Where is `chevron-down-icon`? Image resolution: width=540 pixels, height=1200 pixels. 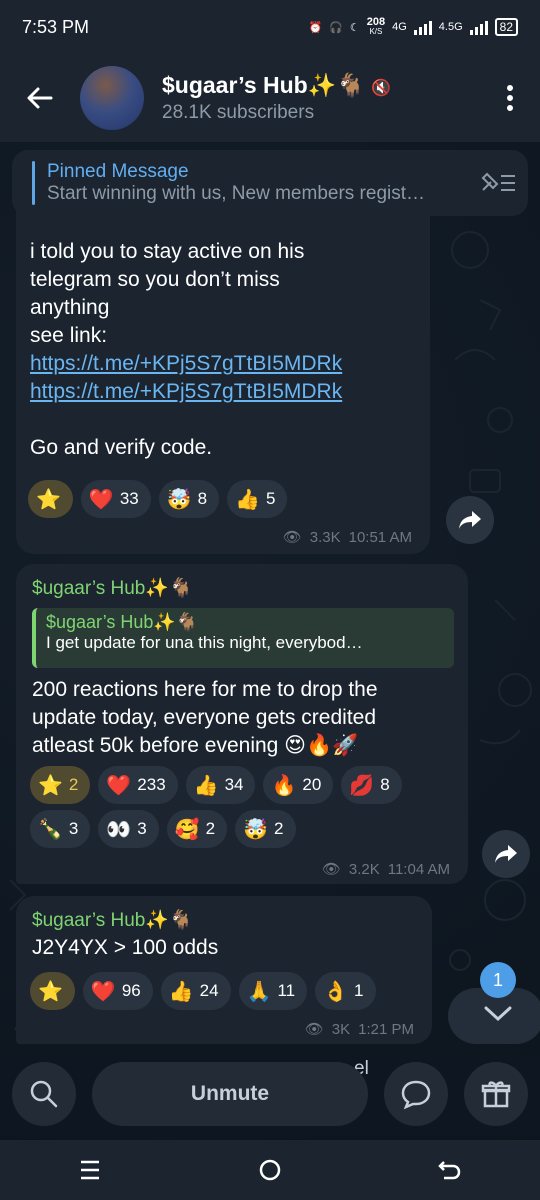 chevron-down-icon is located at coordinates (498, 1014).